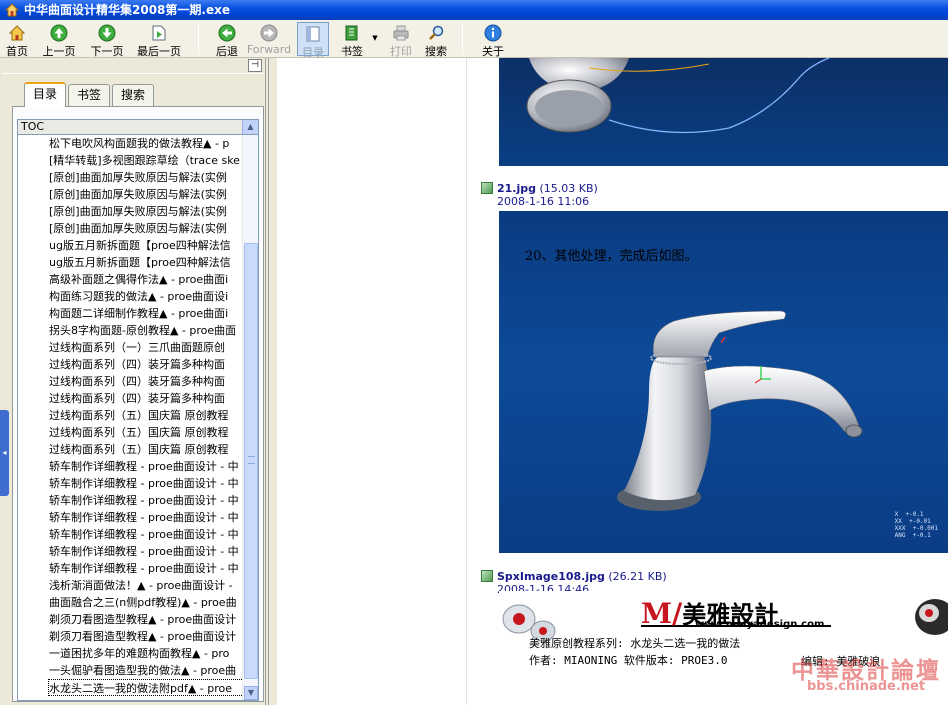 Image resolution: width=948 pixels, height=705 pixels. What do you see at coordinates (107, 40) in the screenshot?
I see `next-page-button: 下一页` at bounding box center [107, 40].